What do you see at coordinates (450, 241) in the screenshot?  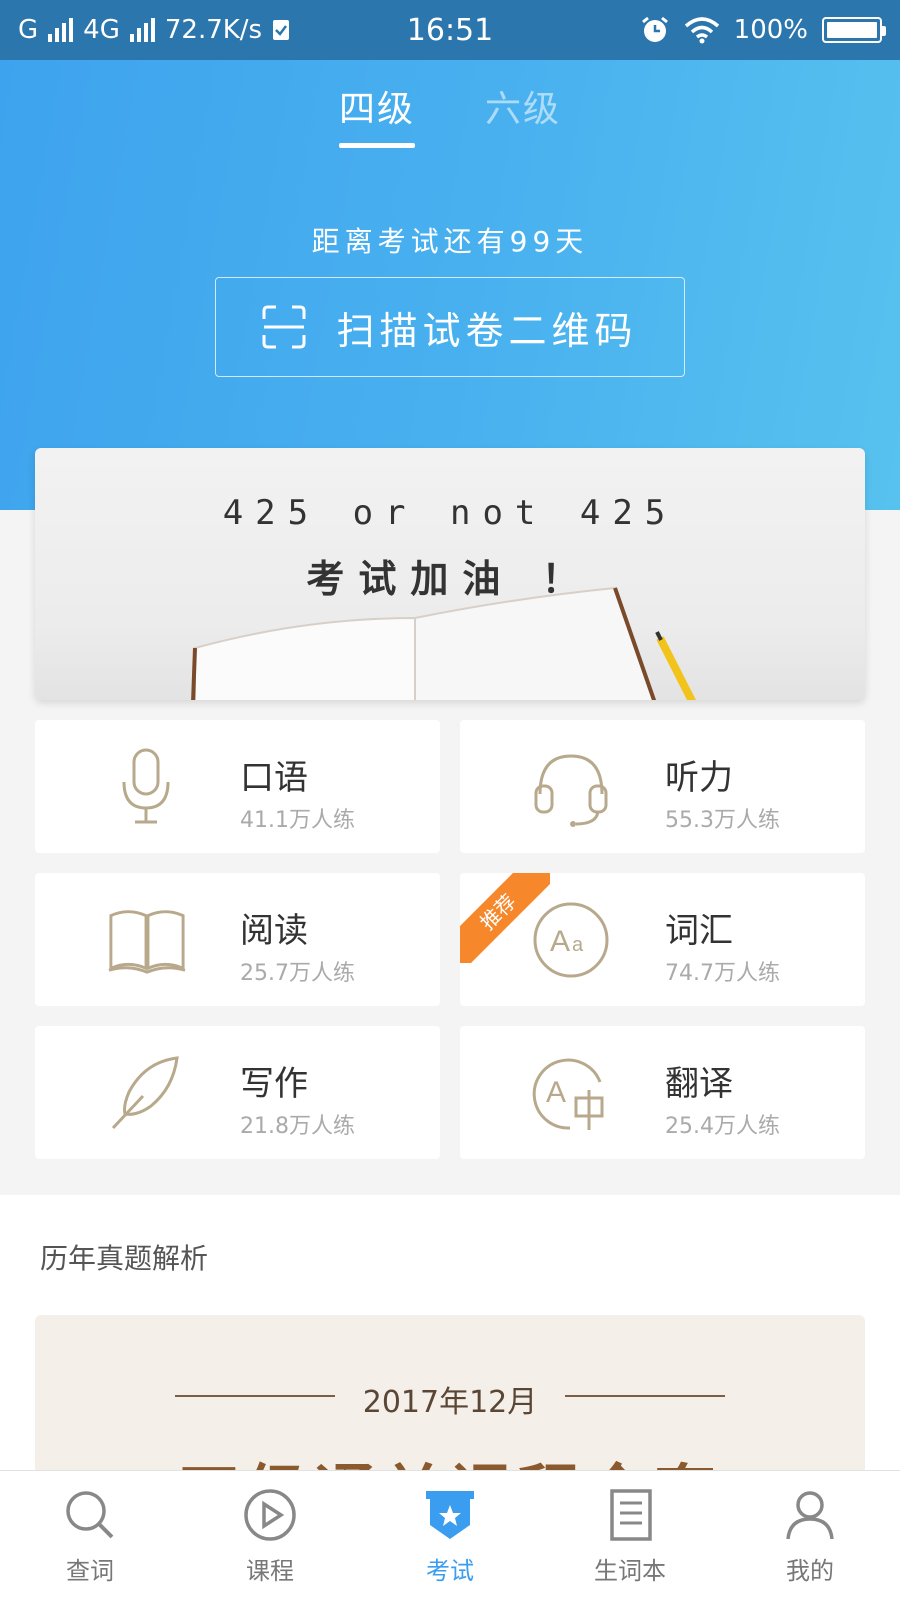 I see `exam-countdown: 距离考试还有99天` at bounding box center [450, 241].